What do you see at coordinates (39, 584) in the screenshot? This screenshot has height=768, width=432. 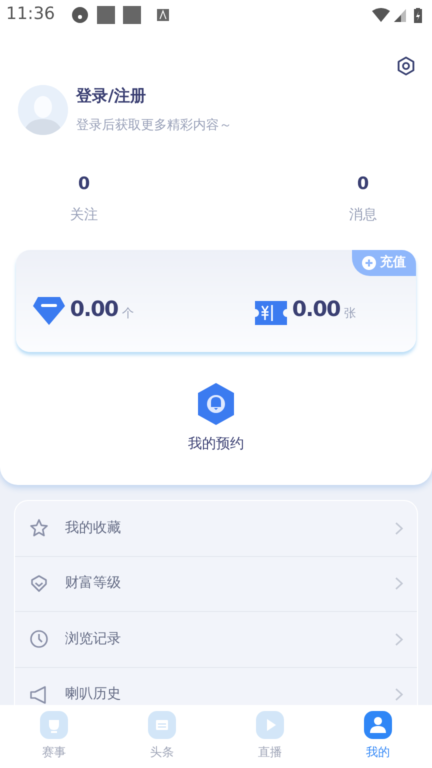 I see `shield-icon` at bounding box center [39, 584].